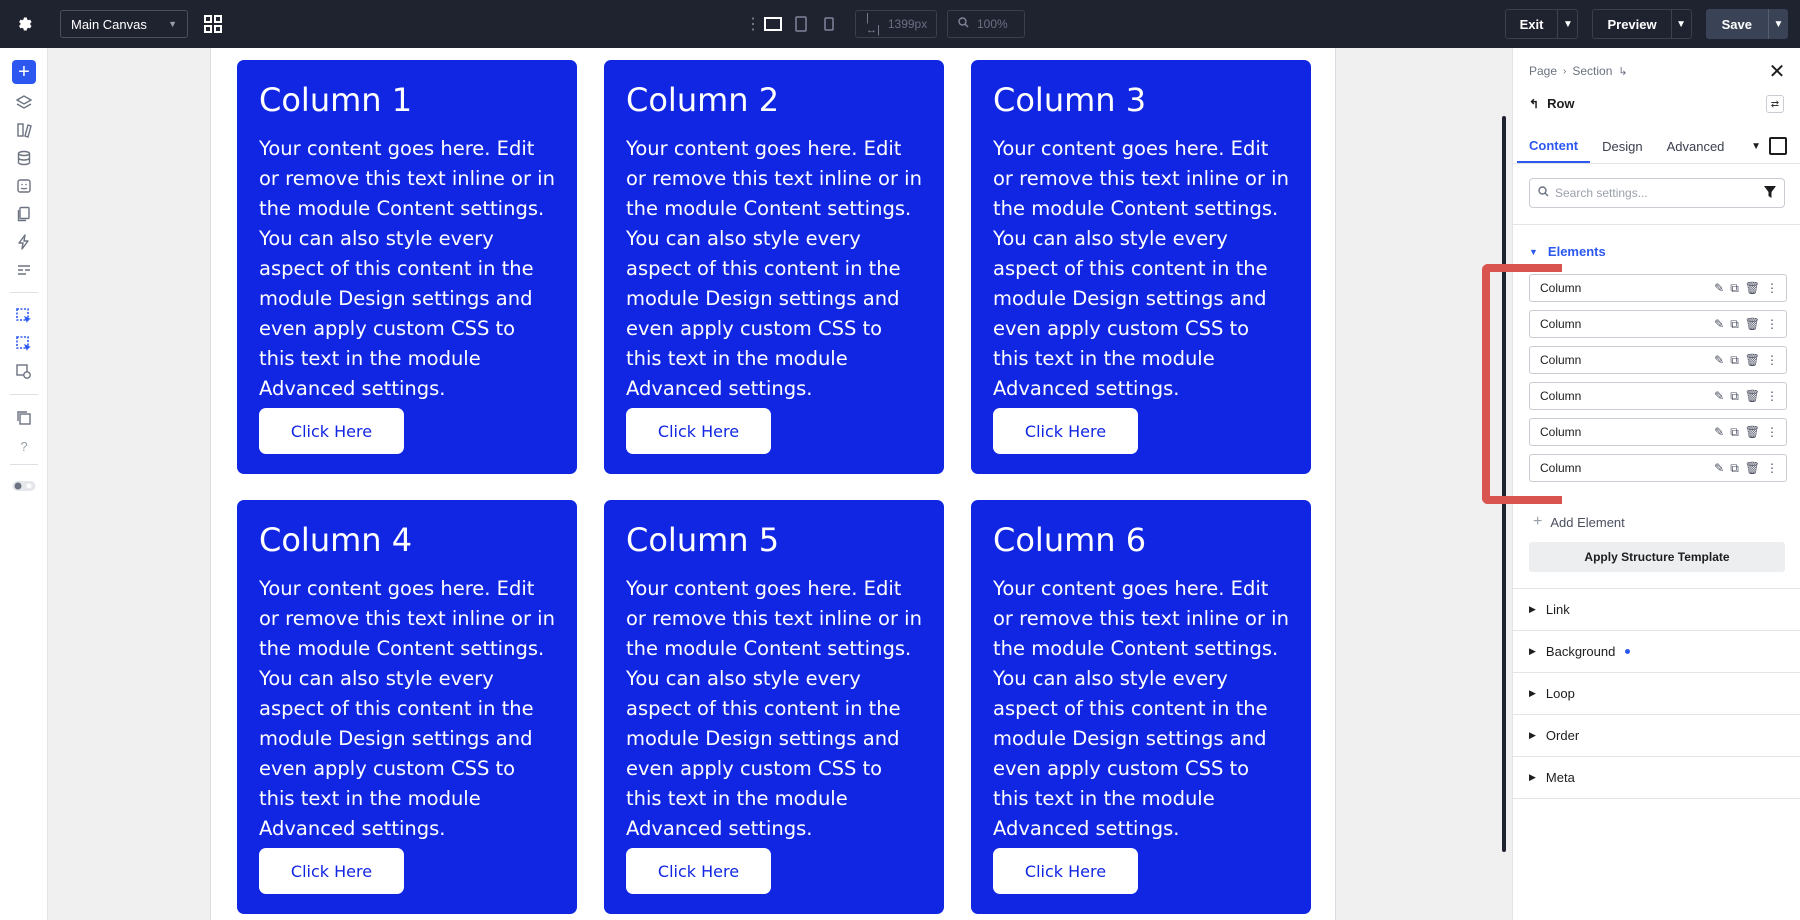 This screenshot has height=920, width=1800. I want to click on preview-button: Preview ▼, so click(1642, 24).